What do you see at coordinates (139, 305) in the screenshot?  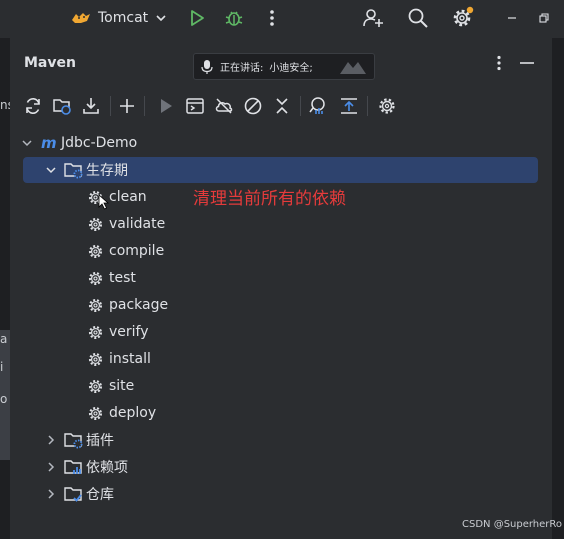 I see `lifecycle-phase-label: package` at bounding box center [139, 305].